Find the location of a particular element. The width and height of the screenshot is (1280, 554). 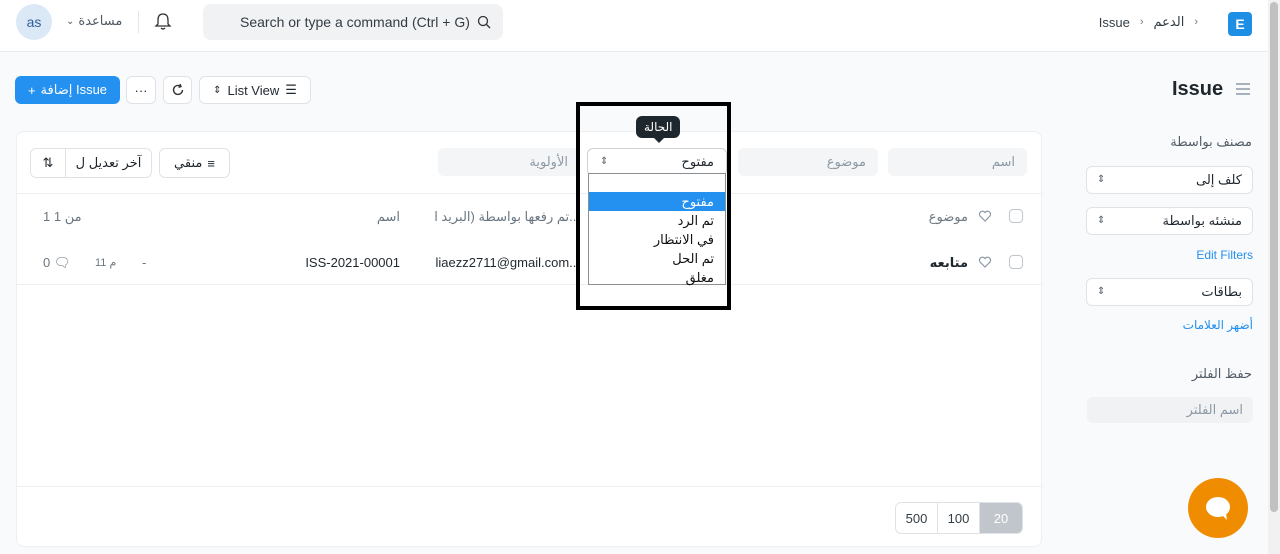

list-icon: ☰ is located at coordinates (291, 89).